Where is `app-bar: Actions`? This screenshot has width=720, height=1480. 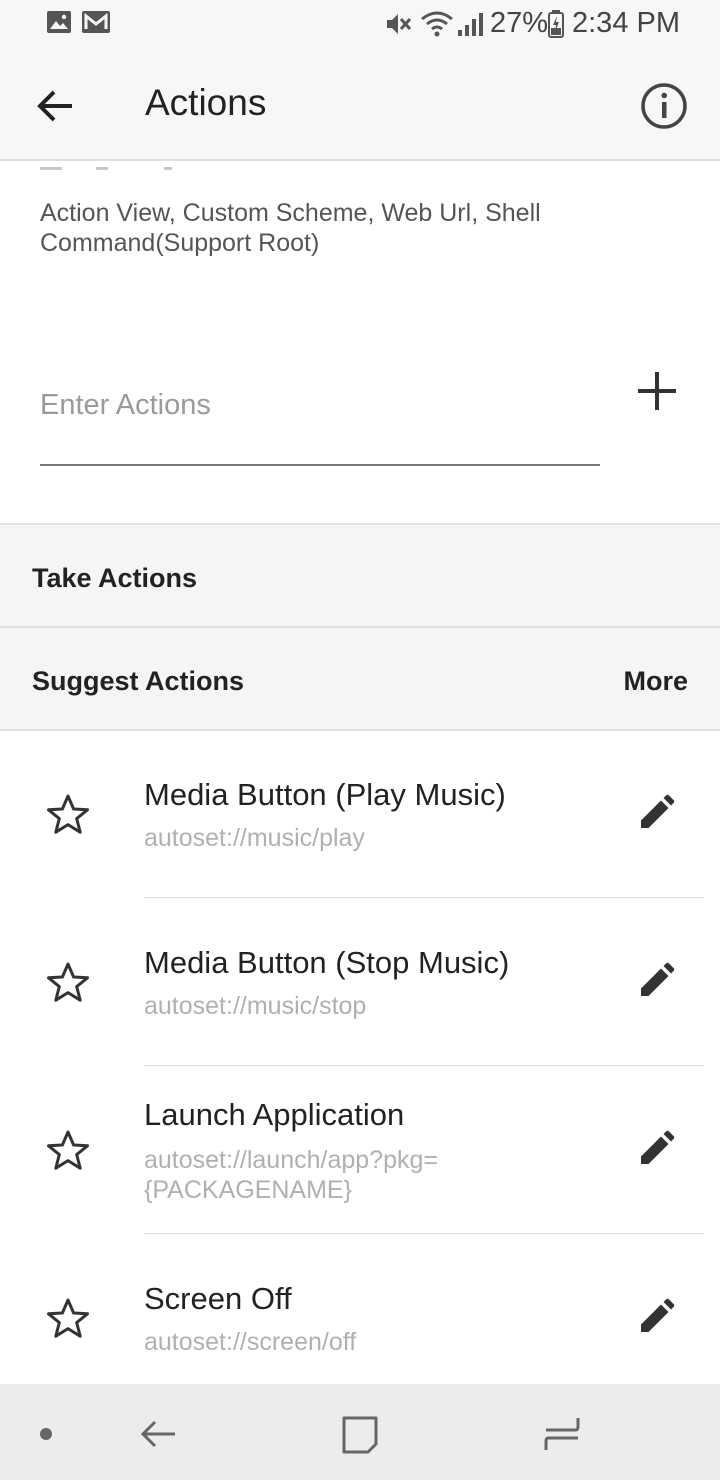 app-bar: Actions is located at coordinates (360, 105).